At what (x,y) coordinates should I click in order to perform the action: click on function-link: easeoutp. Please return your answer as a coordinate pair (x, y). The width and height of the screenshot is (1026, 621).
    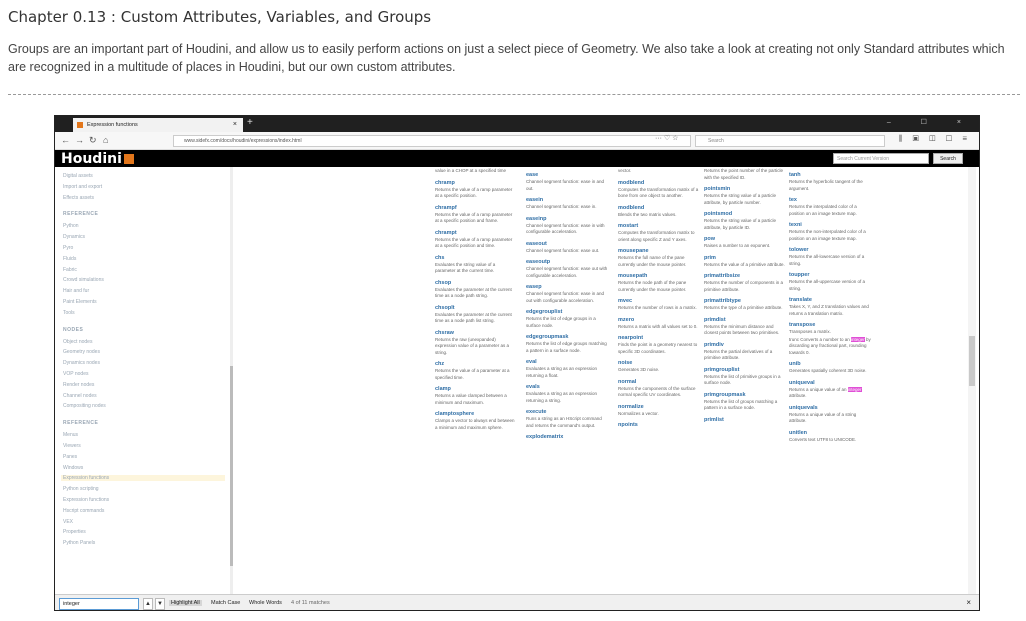
    Looking at the image, I should click on (567, 262).